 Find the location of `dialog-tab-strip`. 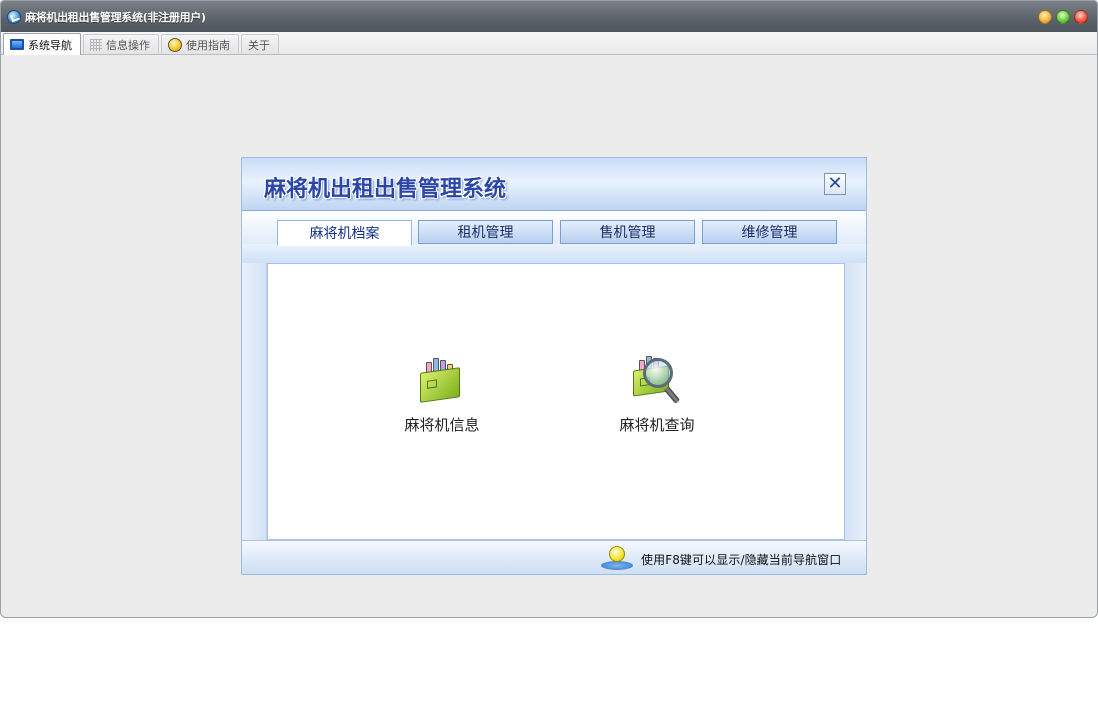

dialog-tab-strip is located at coordinates (554, 253).